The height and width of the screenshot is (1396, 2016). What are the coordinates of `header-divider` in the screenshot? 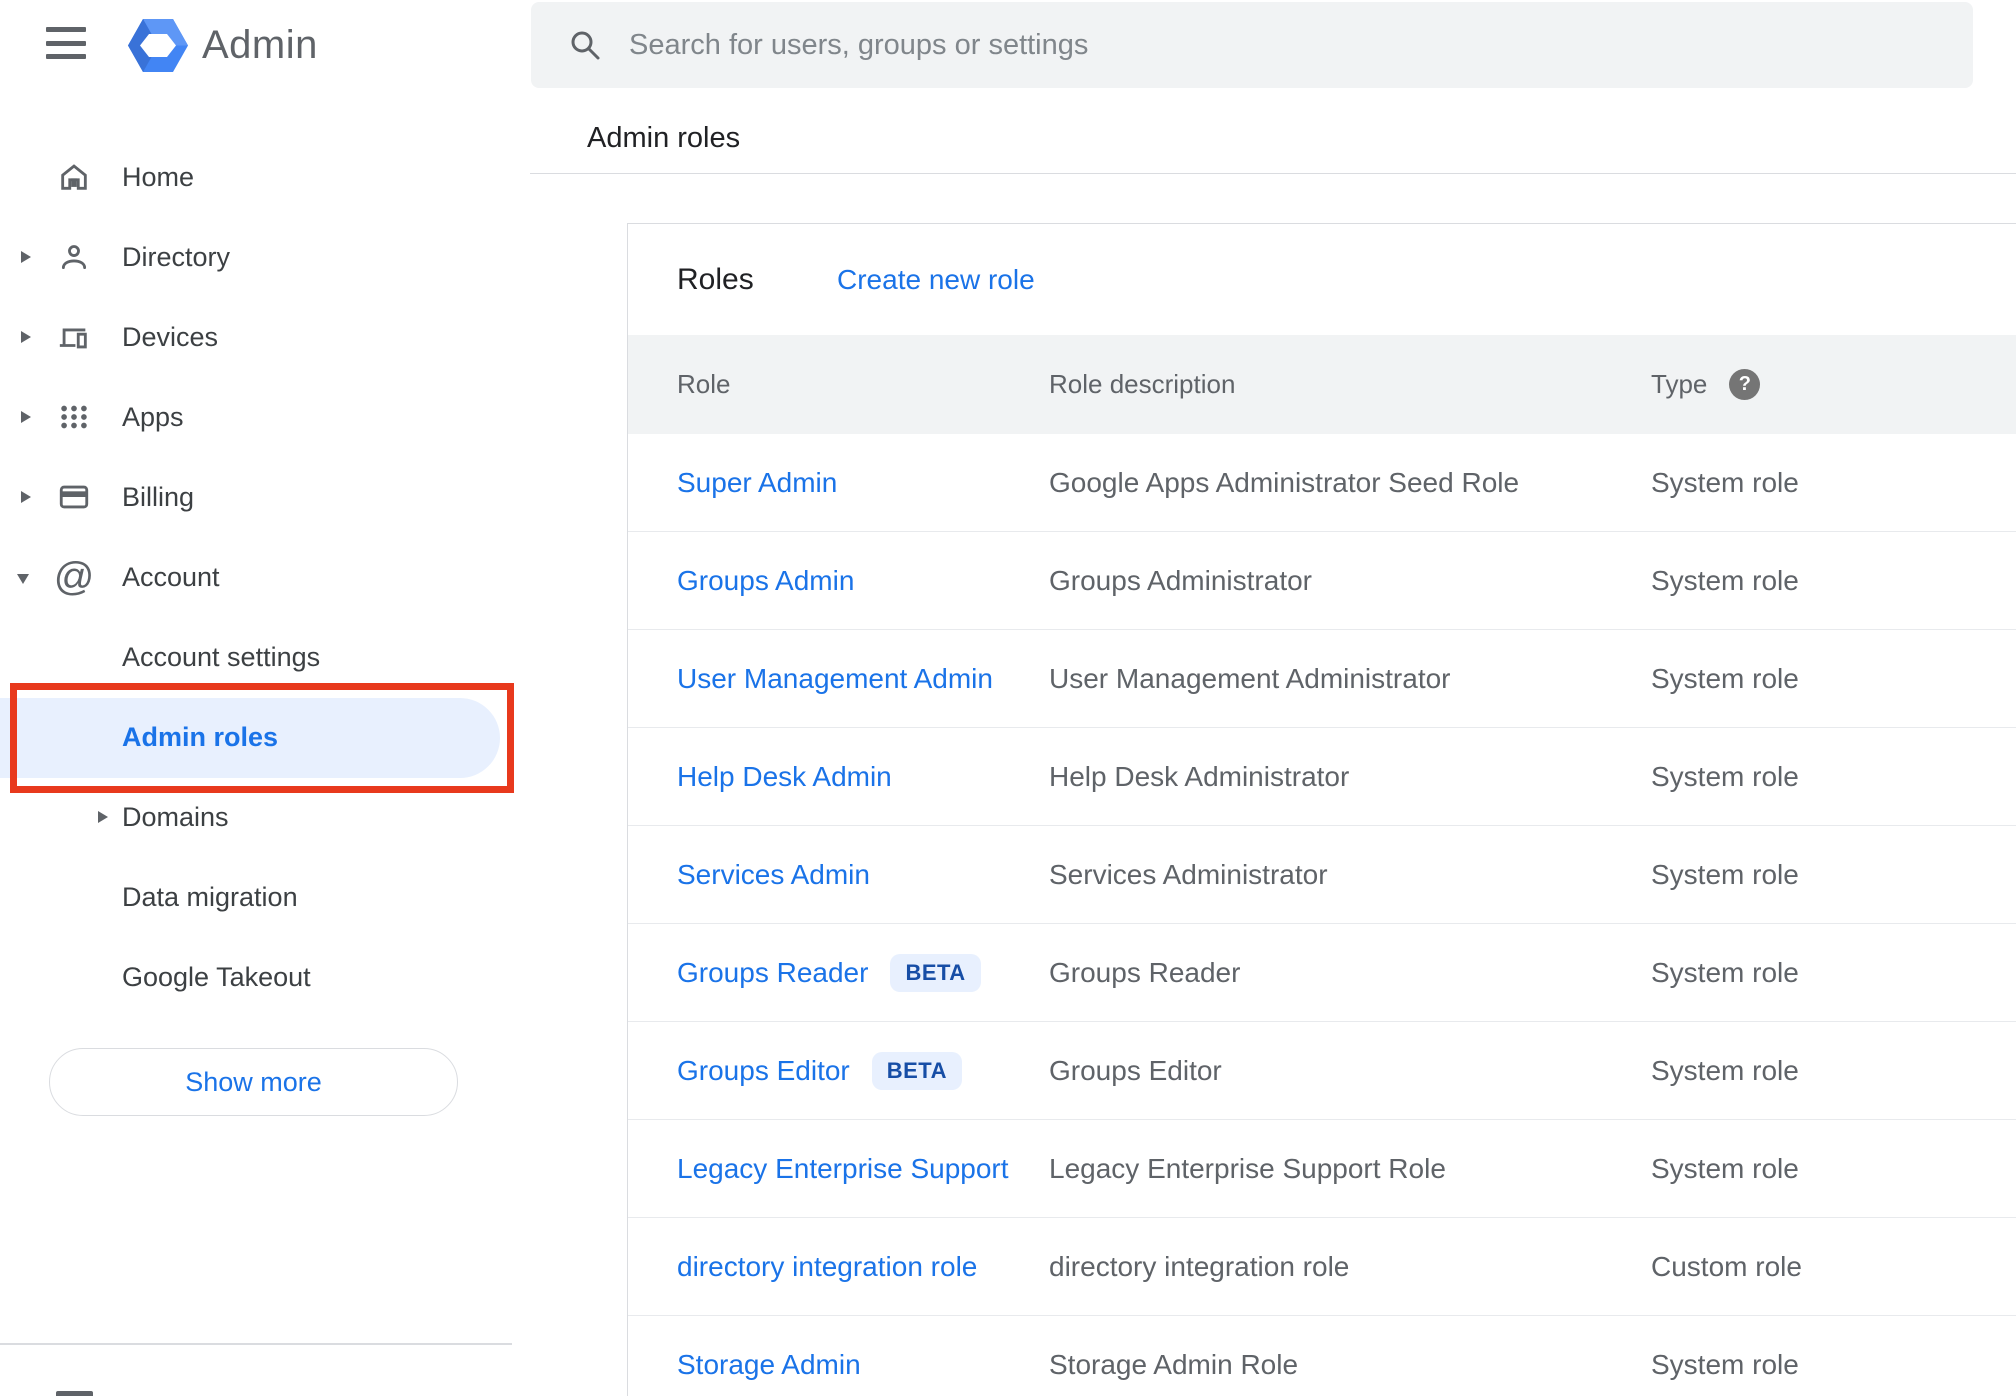 It's located at (1273, 173).